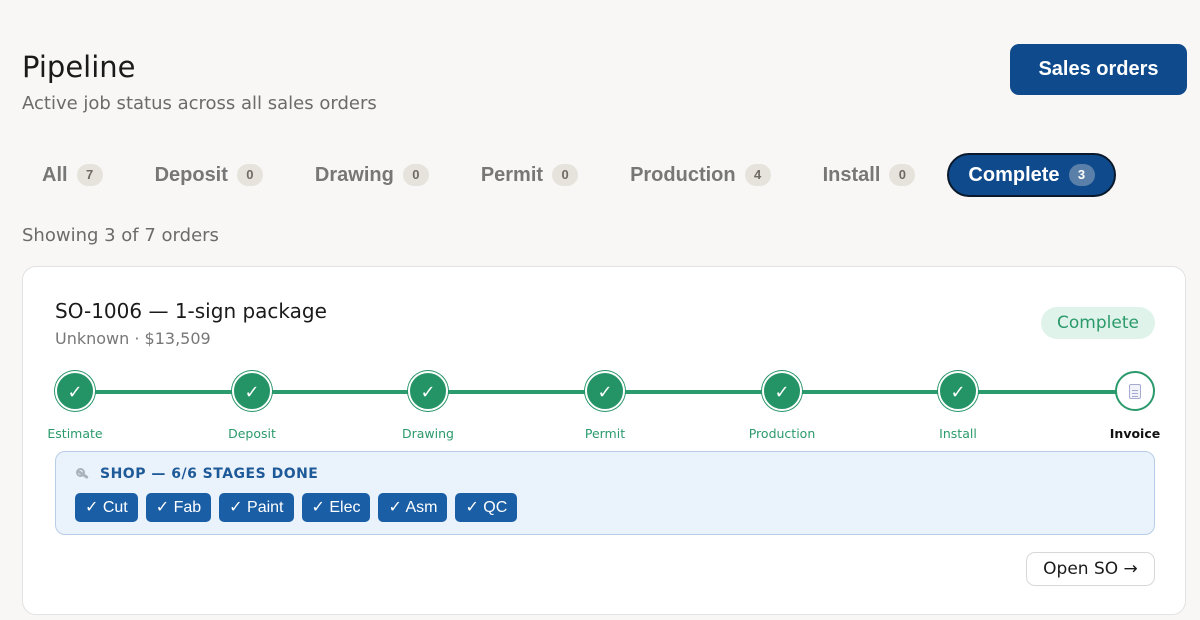 The image size is (1200, 620). I want to click on step-estimate: ✓ Estimate, so click(75, 406).